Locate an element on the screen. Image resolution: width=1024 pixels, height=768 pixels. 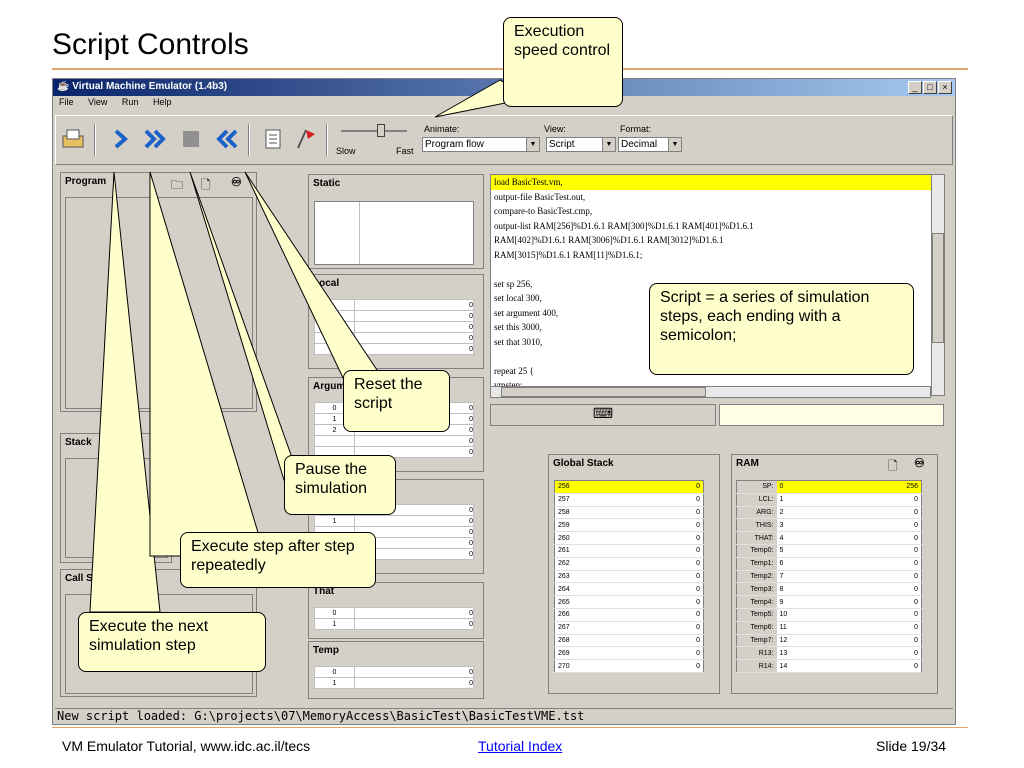
callout-reset: Reset the script is located at coordinates (396, 401).